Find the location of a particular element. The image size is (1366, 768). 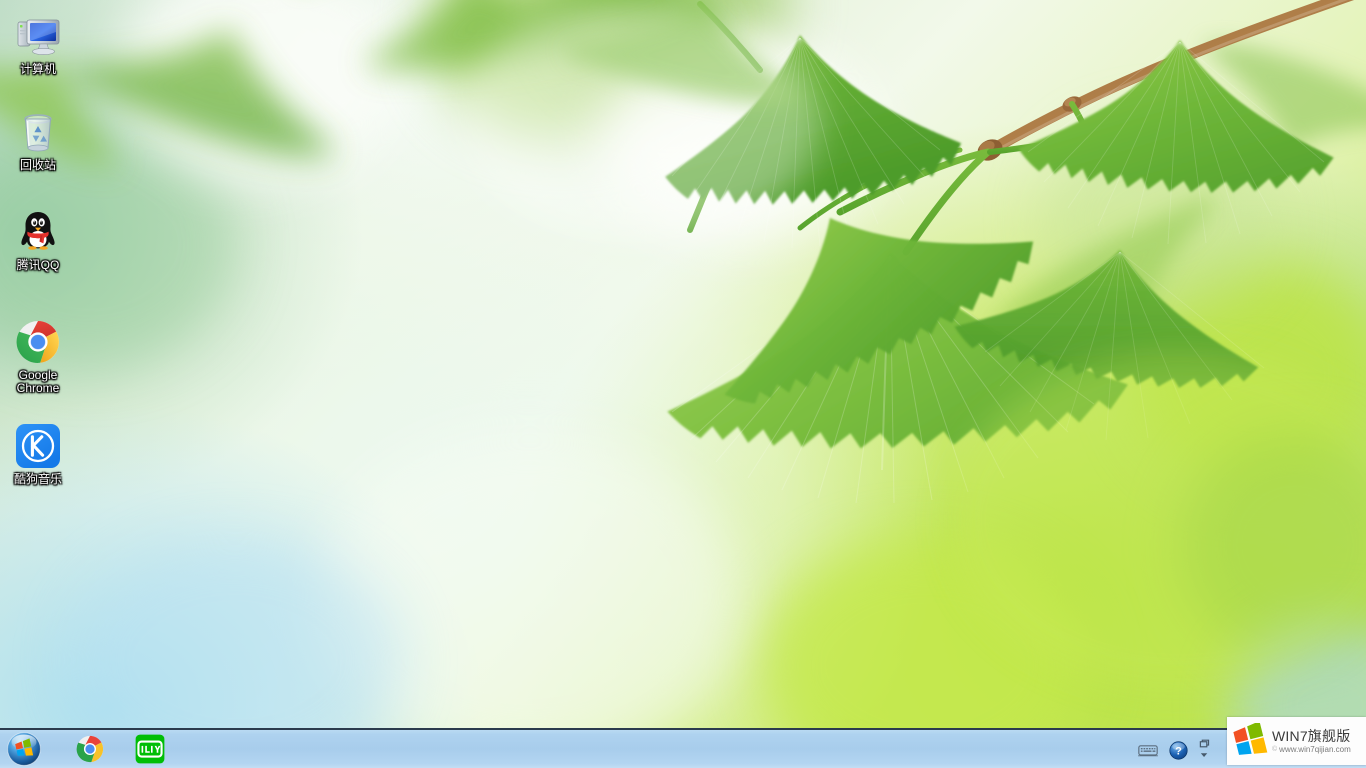

recycle-bin-icon is located at coordinates (38, 132).